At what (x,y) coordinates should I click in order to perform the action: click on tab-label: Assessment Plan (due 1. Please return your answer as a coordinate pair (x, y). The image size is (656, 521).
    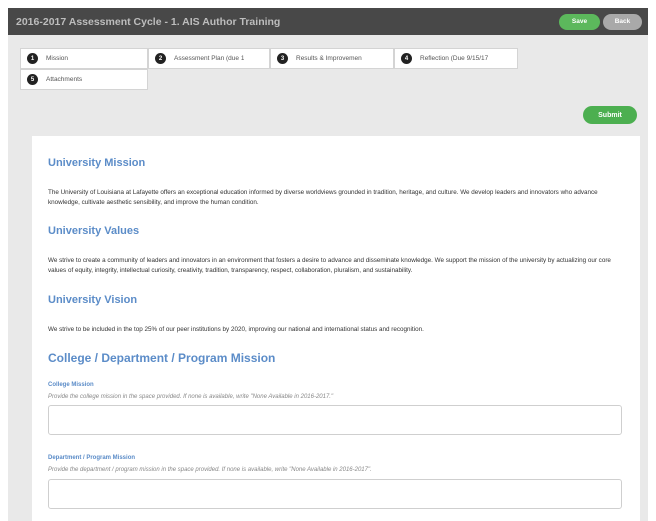
    Looking at the image, I should click on (209, 58).